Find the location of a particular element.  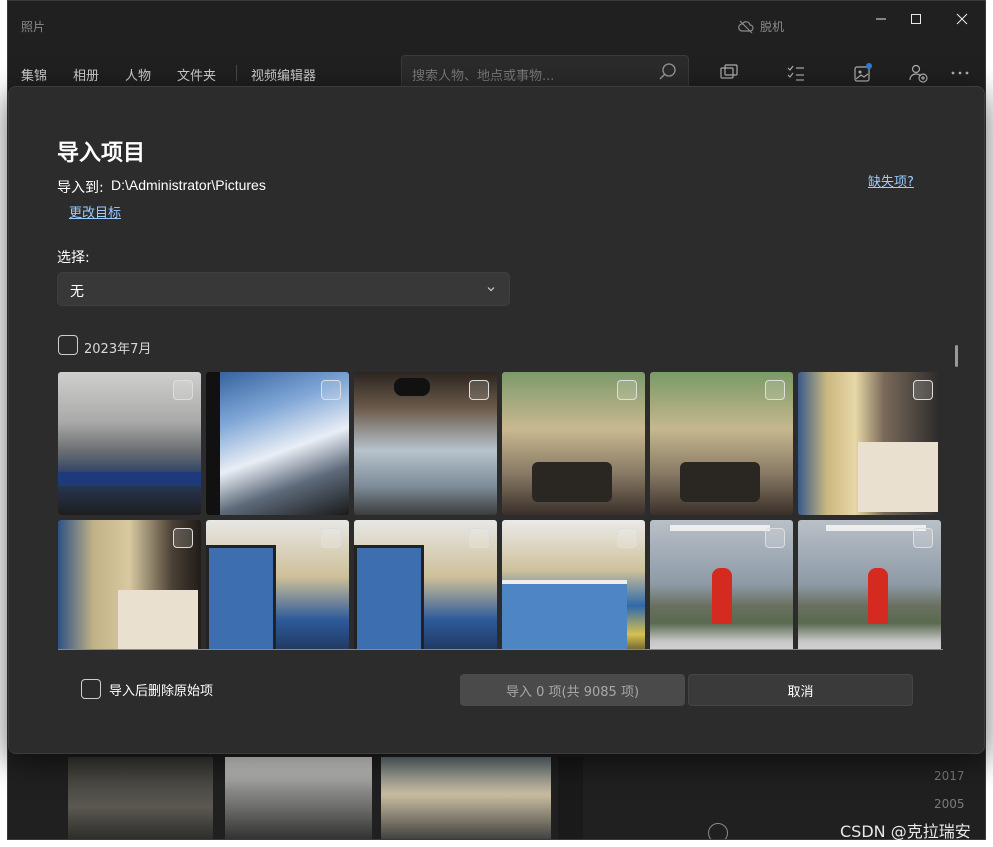

maximize-icon is located at coordinates (916, 19).